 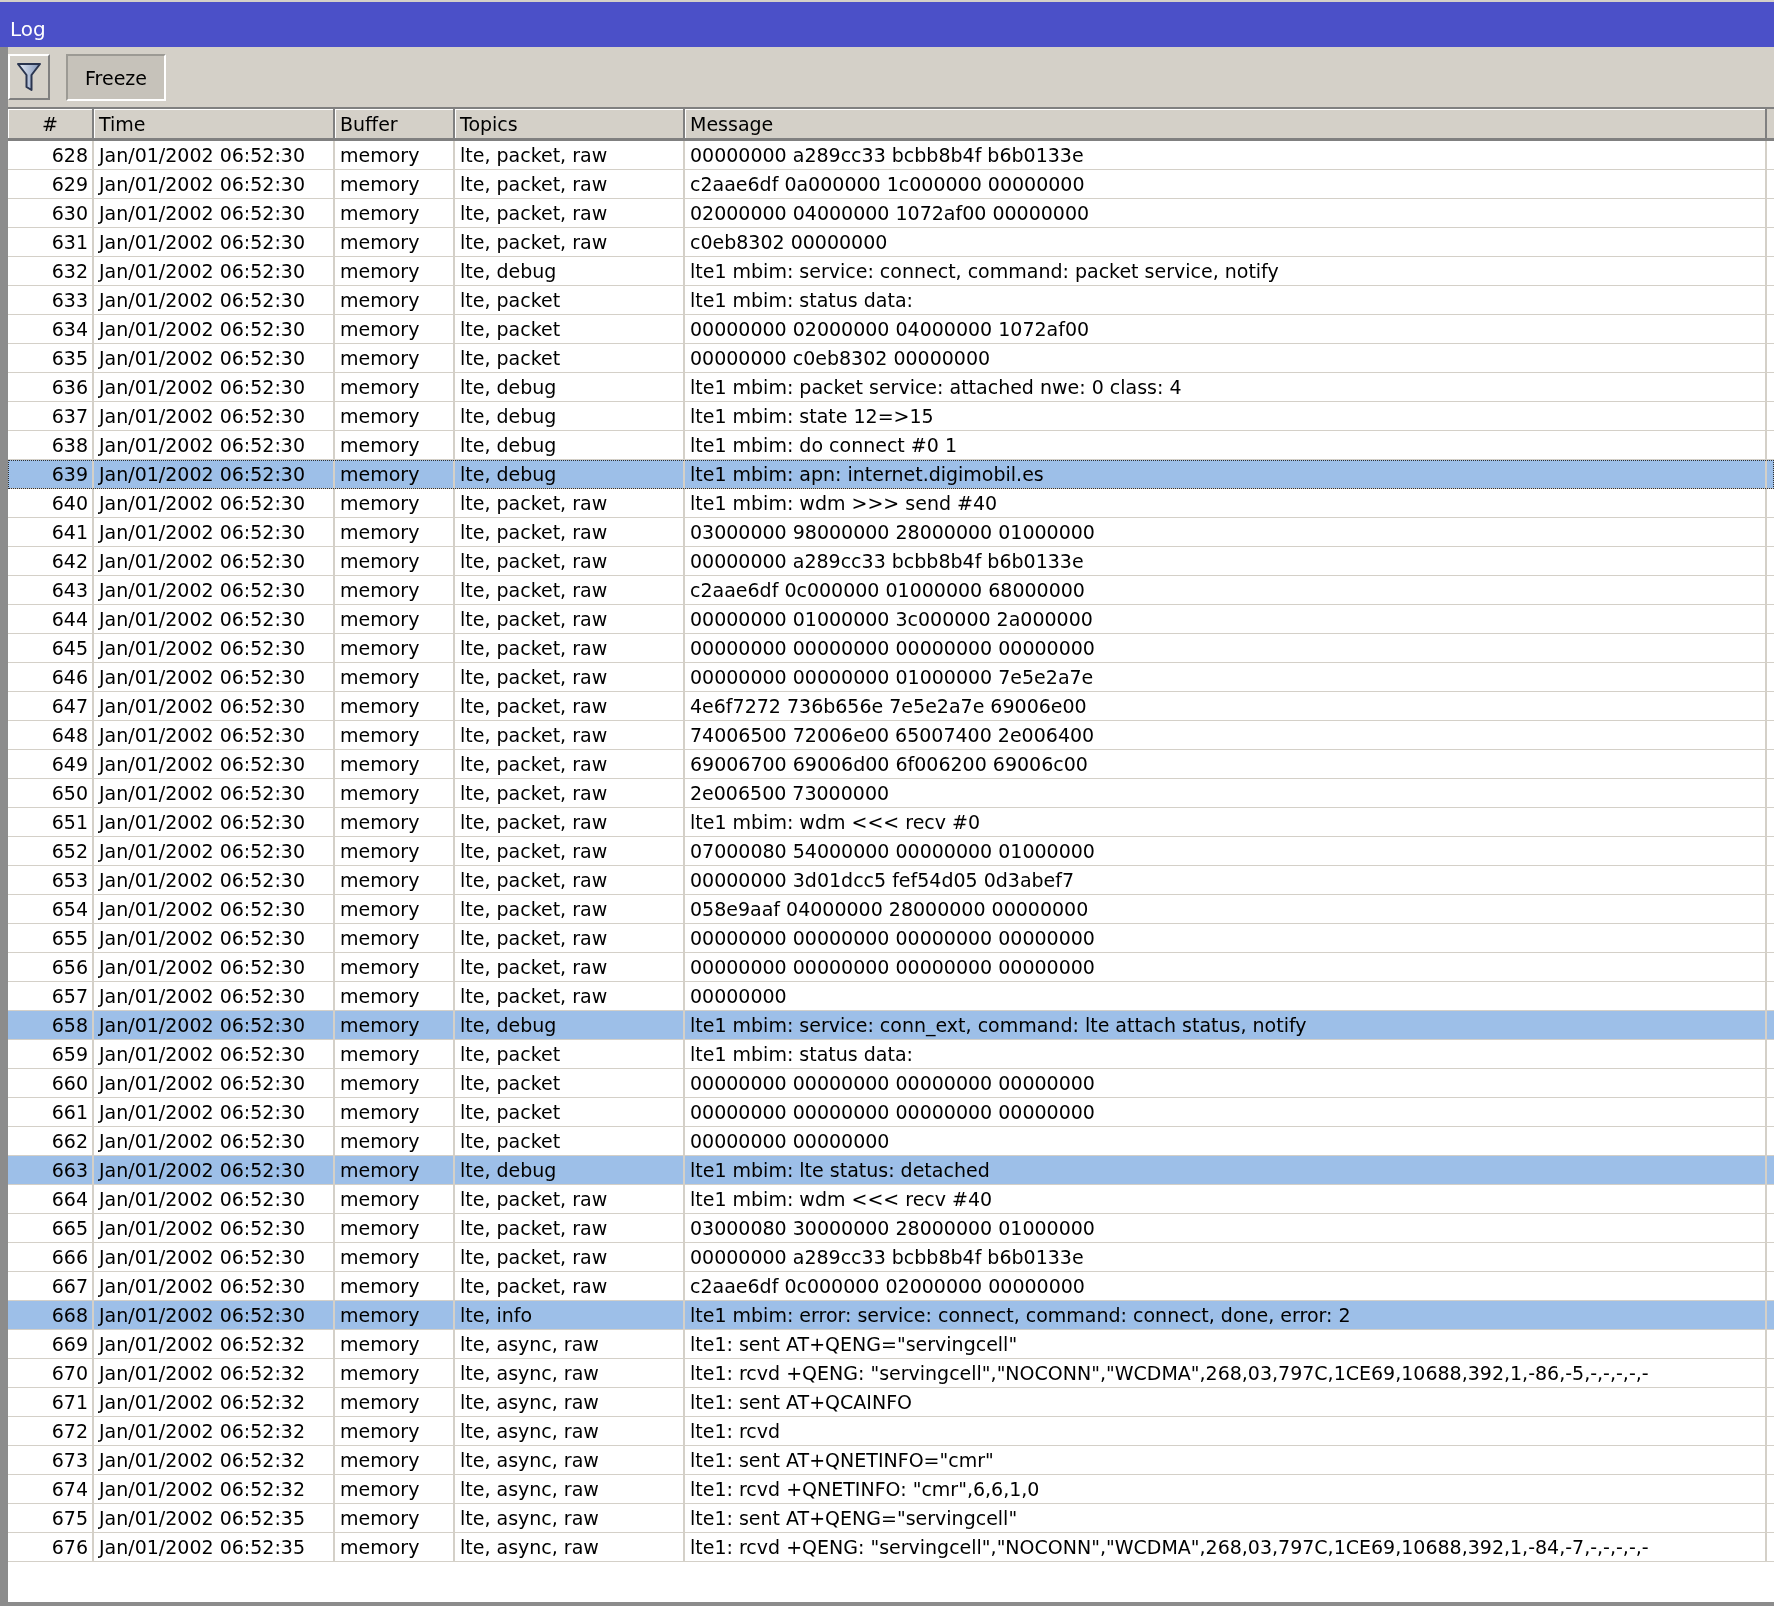 What do you see at coordinates (116, 77) in the screenshot?
I see `freeze-button: Freeze` at bounding box center [116, 77].